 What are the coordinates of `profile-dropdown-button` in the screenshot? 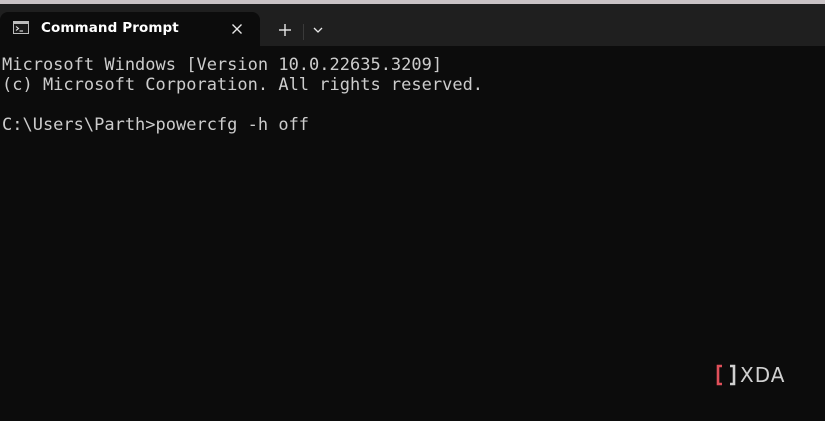 It's located at (318, 30).